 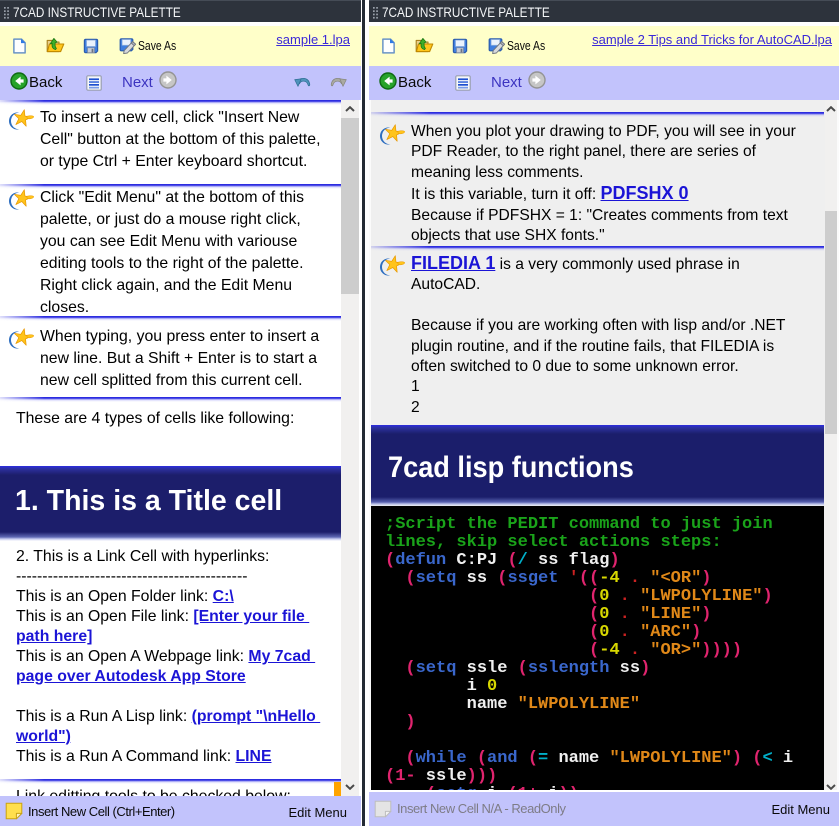 I want to click on current-file-link: sample 1.lpa, so click(x=313, y=39).